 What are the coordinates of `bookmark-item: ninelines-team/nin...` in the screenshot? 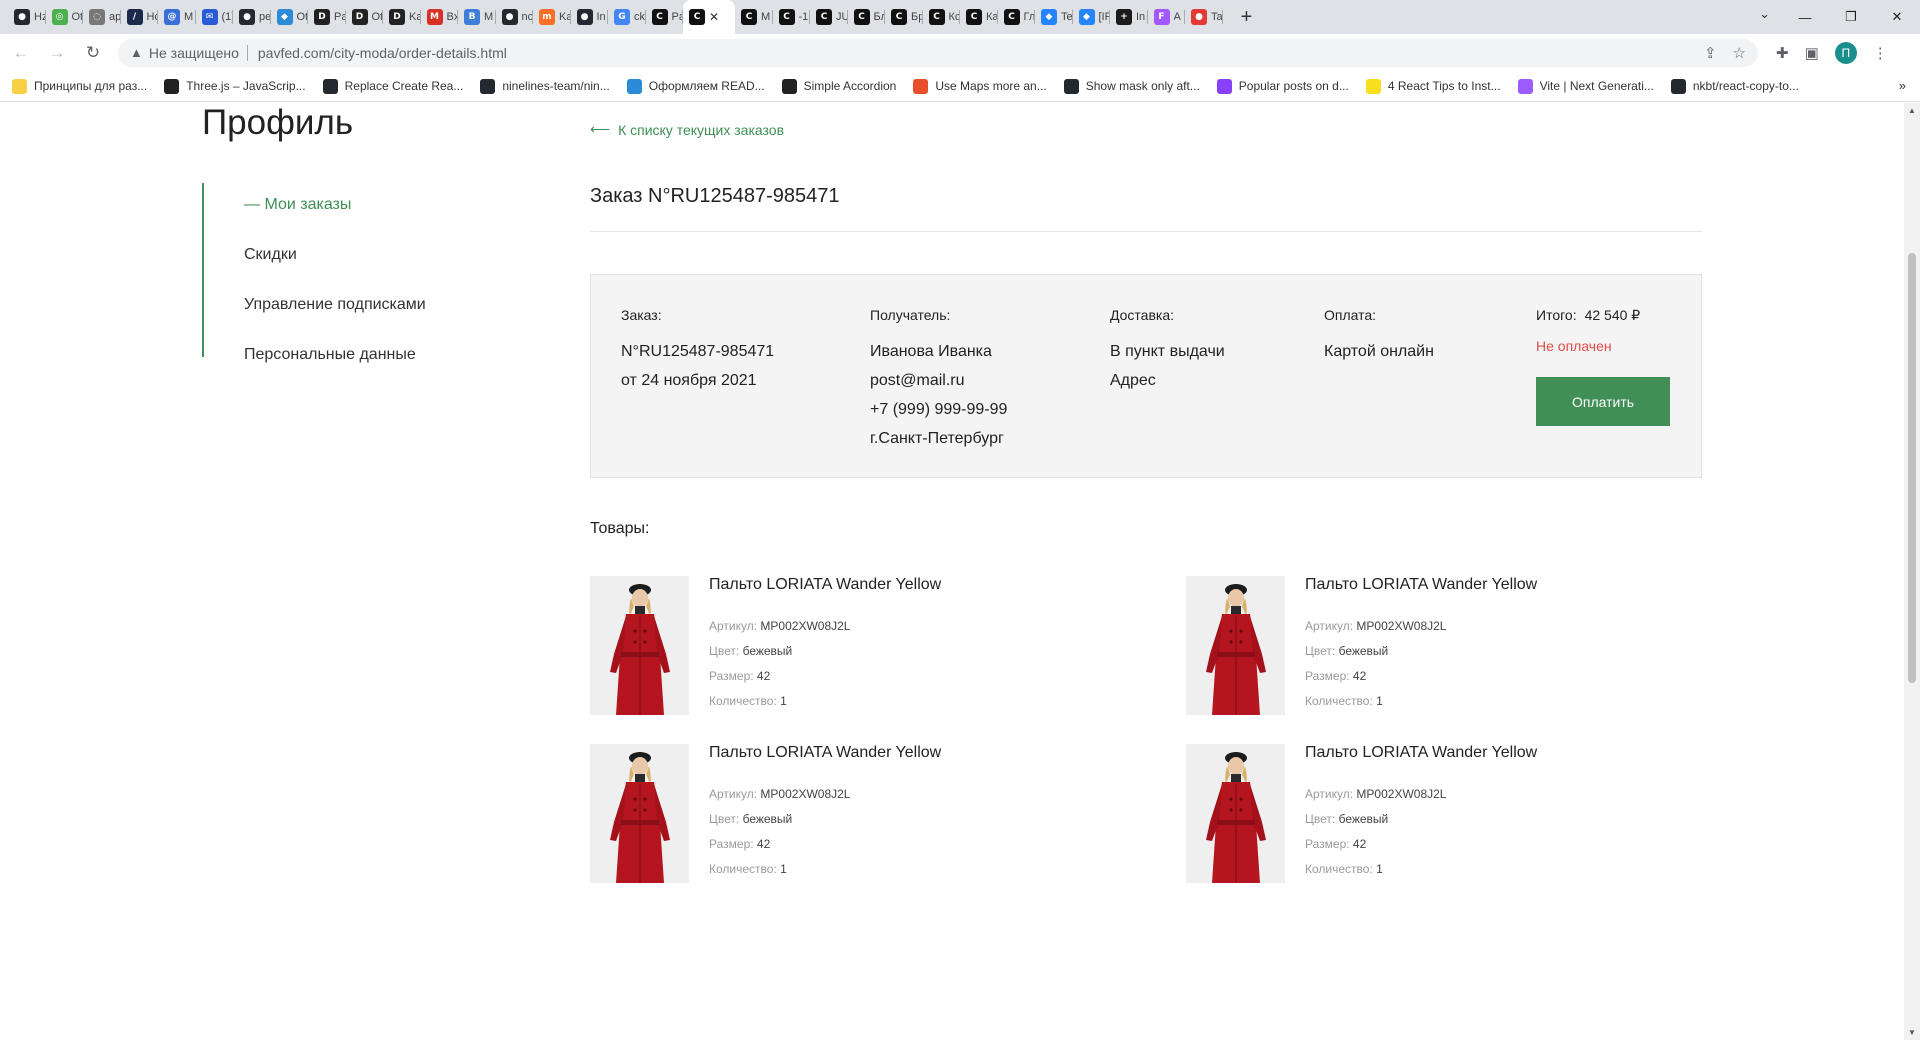 It's located at (545, 86).